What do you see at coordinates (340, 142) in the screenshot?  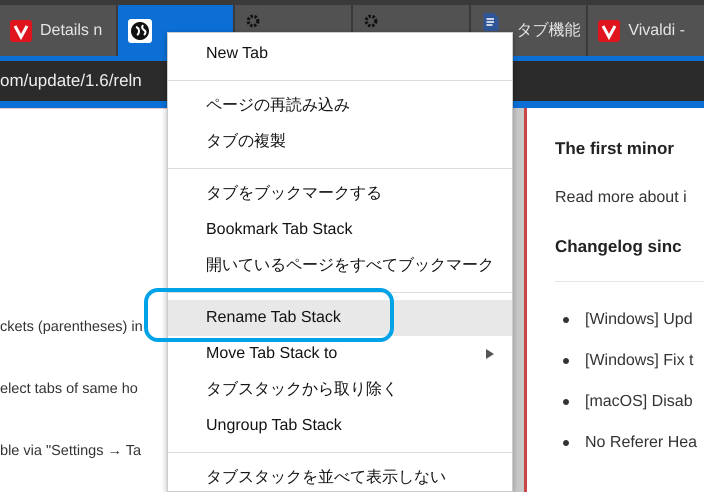 I see `menu-item: タブの複製` at bounding box center [340, 142].